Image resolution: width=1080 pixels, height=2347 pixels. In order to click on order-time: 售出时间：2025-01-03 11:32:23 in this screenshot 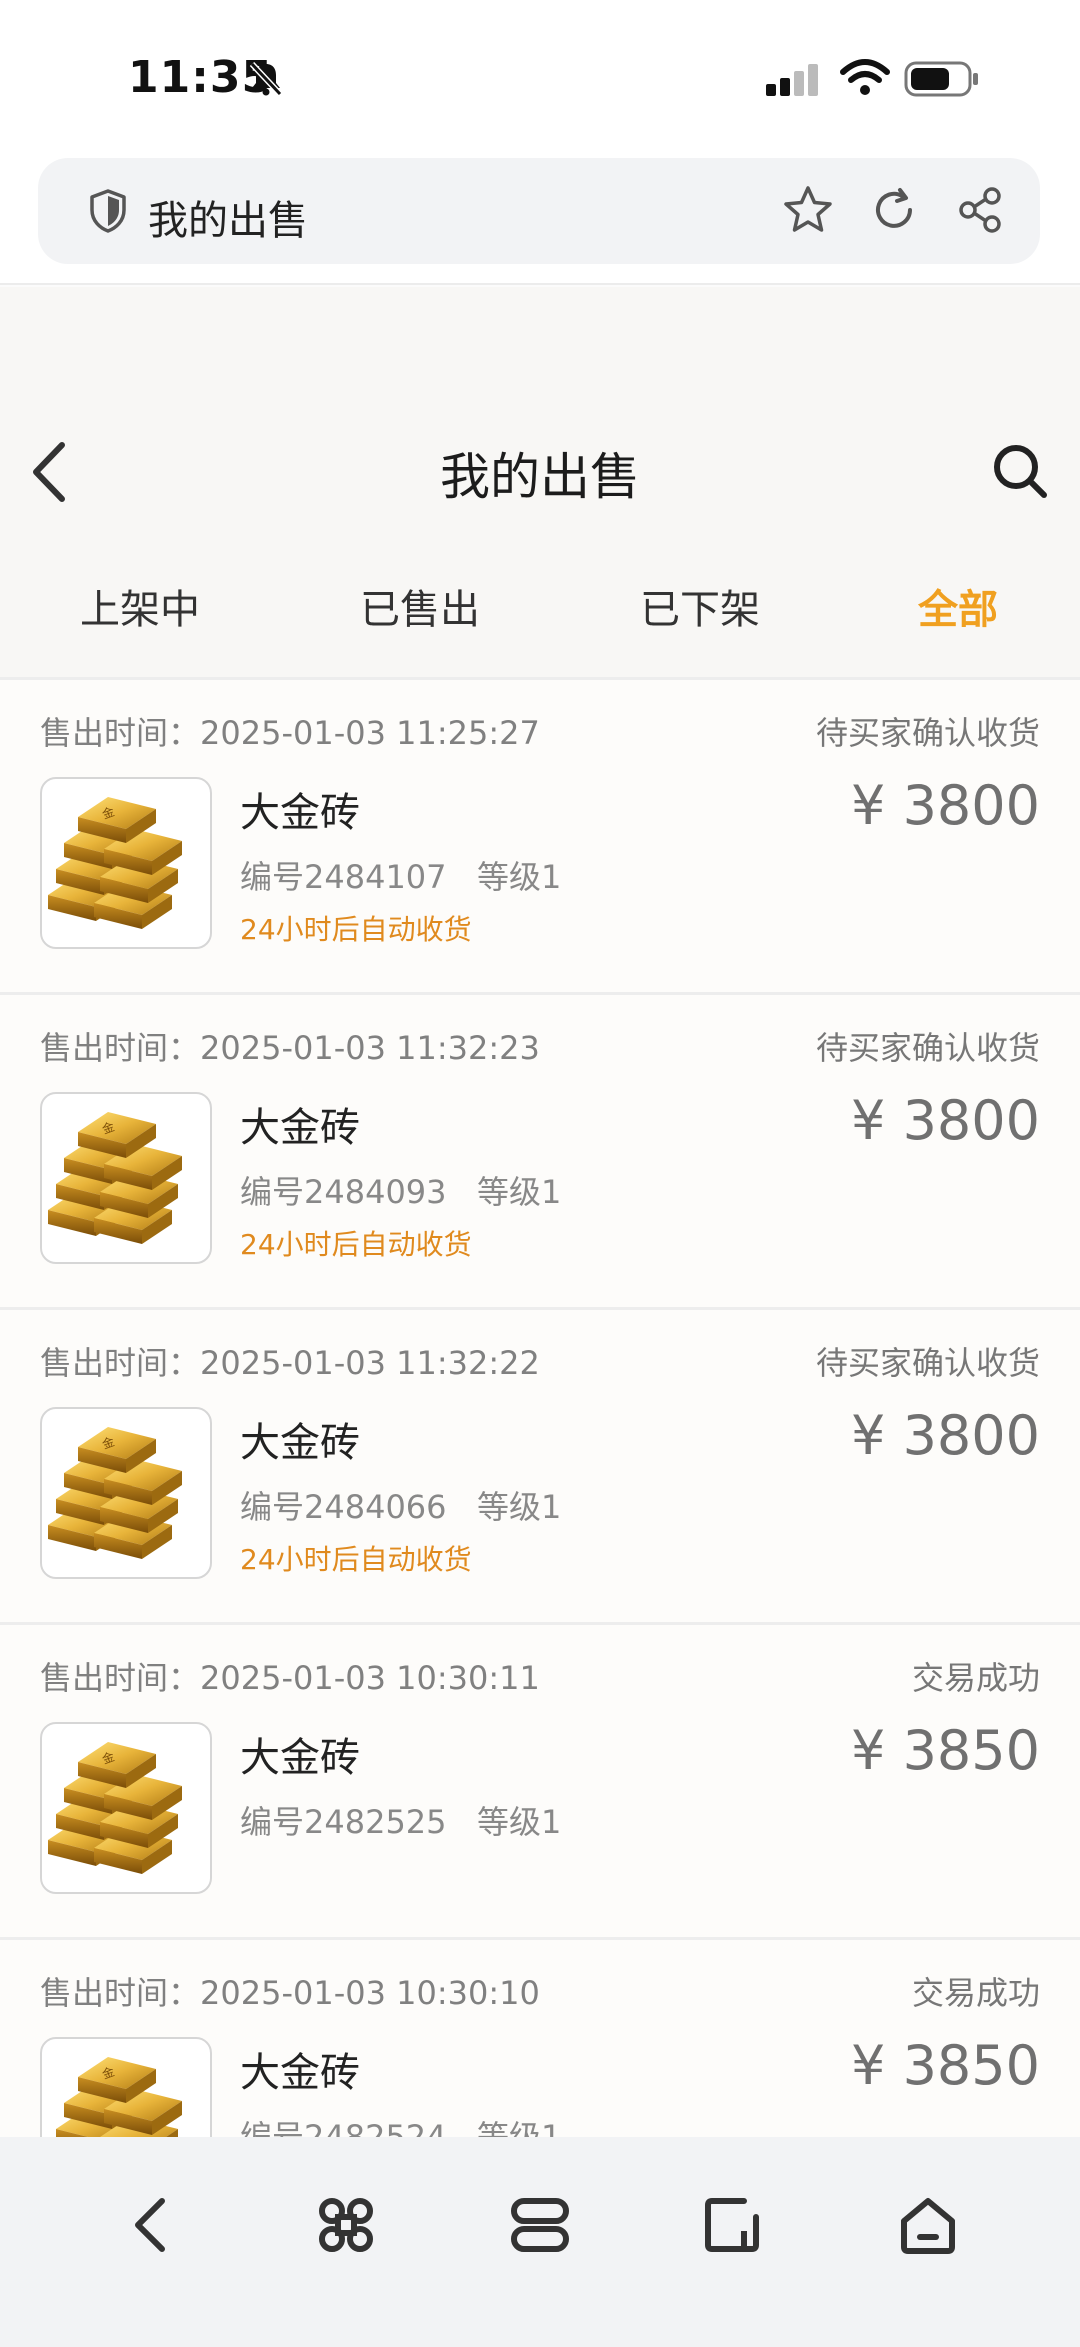, I will do `click(290, 1048)`.